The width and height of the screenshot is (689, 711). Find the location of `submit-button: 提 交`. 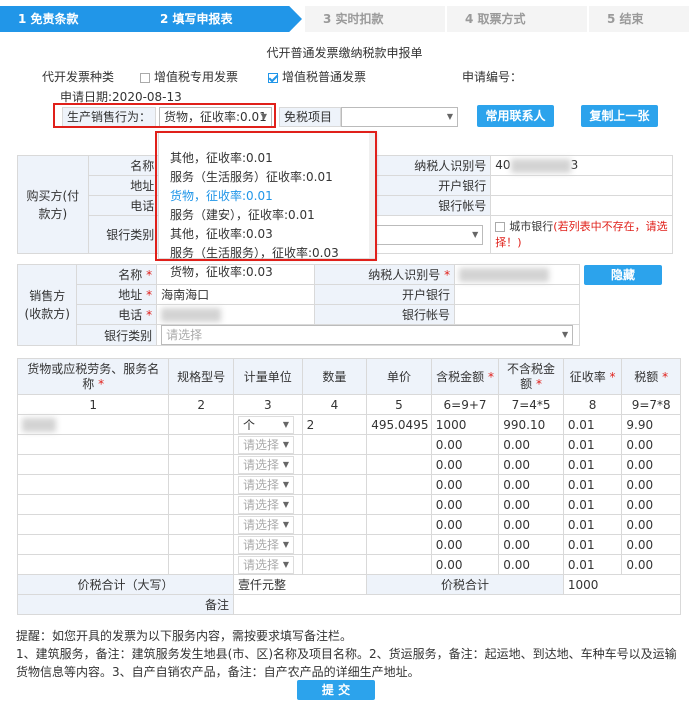

submit-button: 提 交 is located at coordinates (336, 690).